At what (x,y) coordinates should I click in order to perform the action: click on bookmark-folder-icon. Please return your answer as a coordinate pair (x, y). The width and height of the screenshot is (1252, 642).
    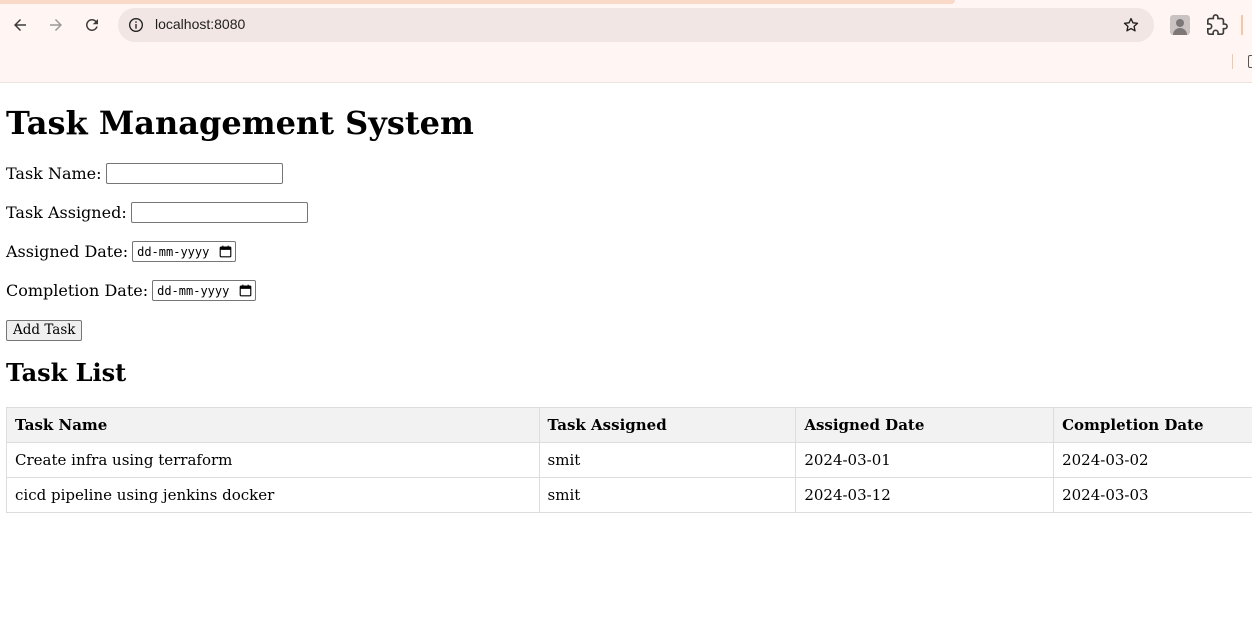
    Looking at the image, I should click on (1250, 61).